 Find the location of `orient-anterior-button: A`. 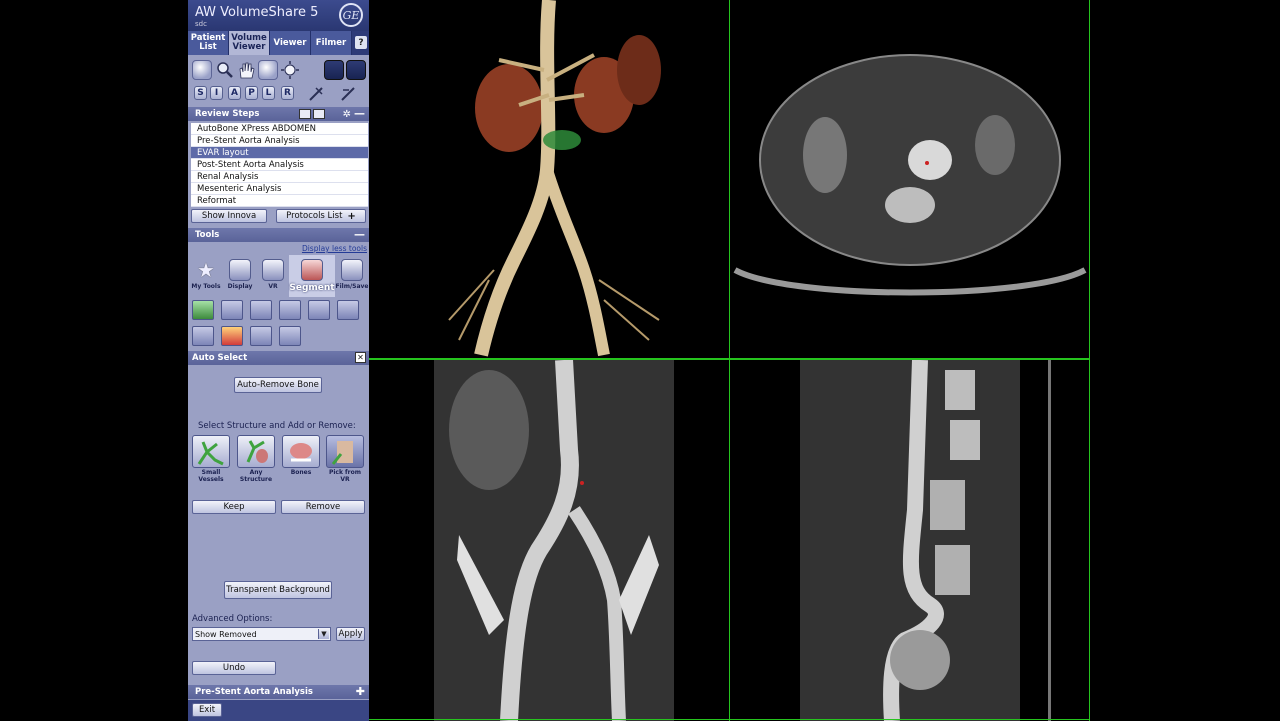

orient-anterior-button: A is located at coordinates (234, 93).